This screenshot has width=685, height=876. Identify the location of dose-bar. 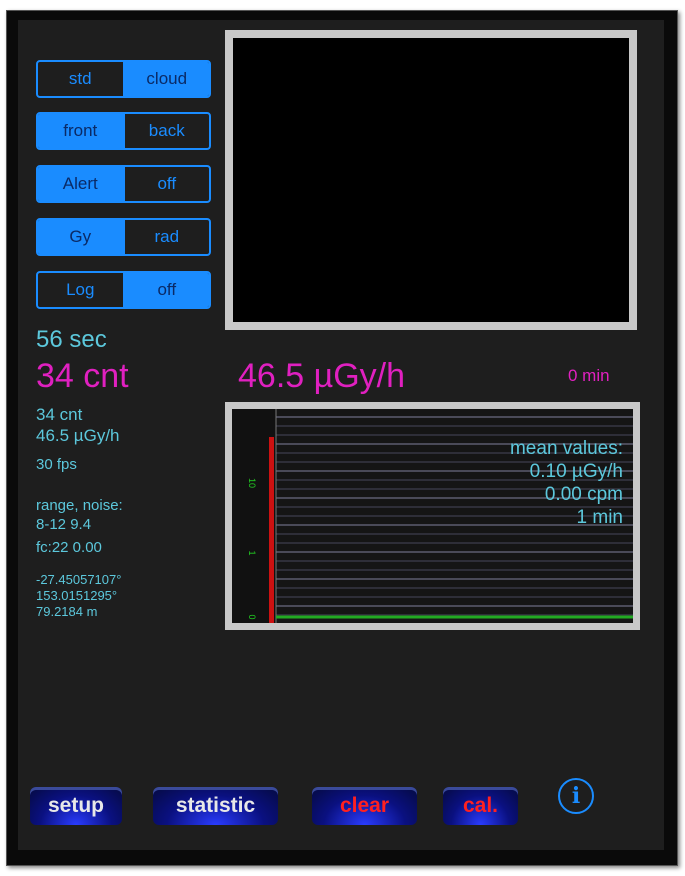
(271, 530).